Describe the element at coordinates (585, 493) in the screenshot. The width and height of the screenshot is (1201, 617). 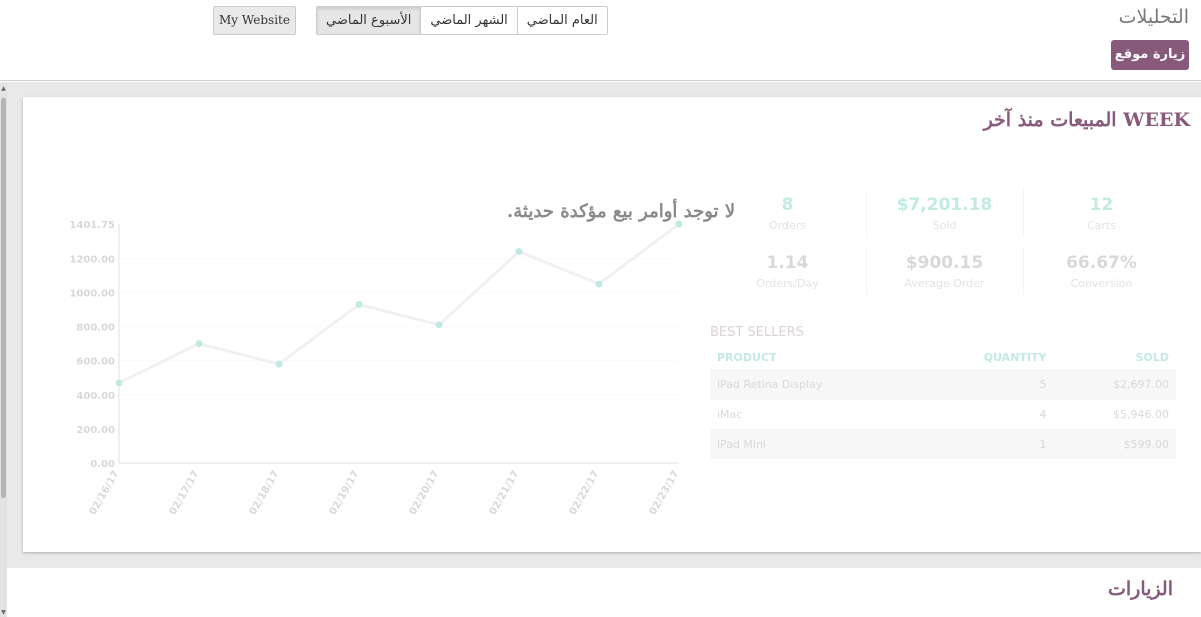
I see `x-tick-label: 02/22/17` at that location.